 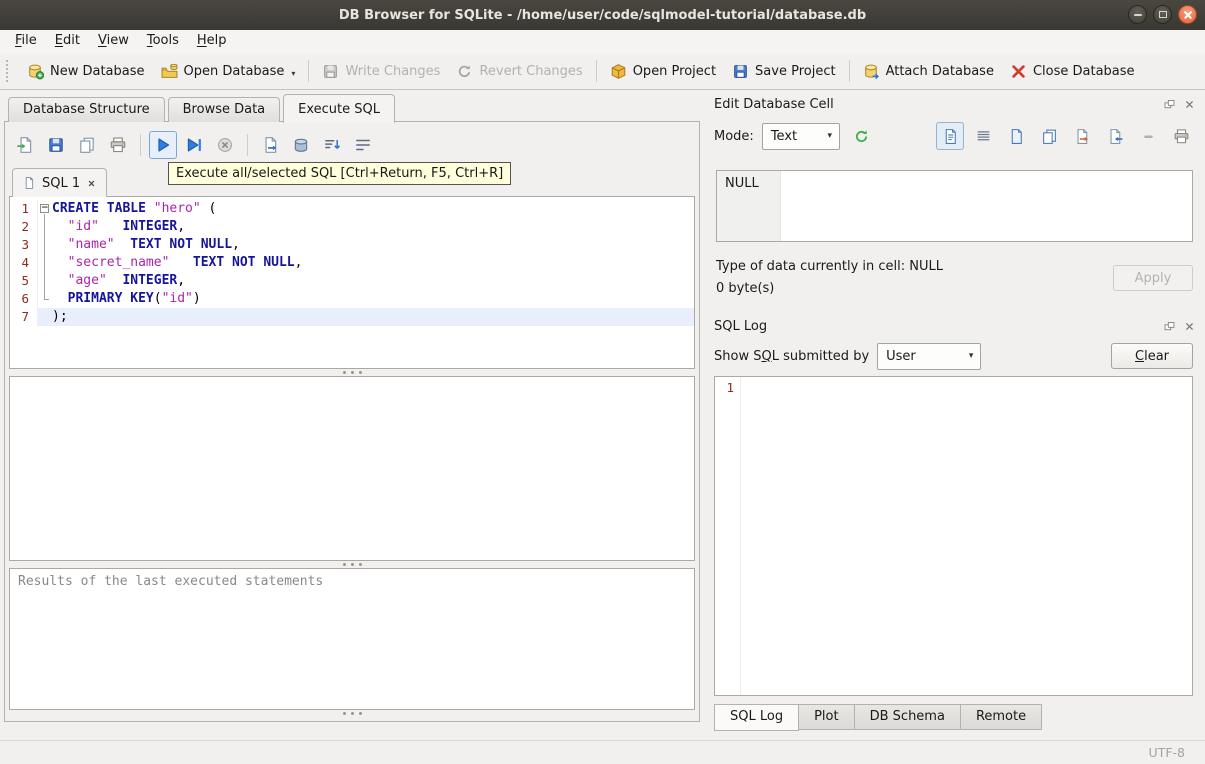 I want to click on menu-help: Help, so click(x=212, y=41).